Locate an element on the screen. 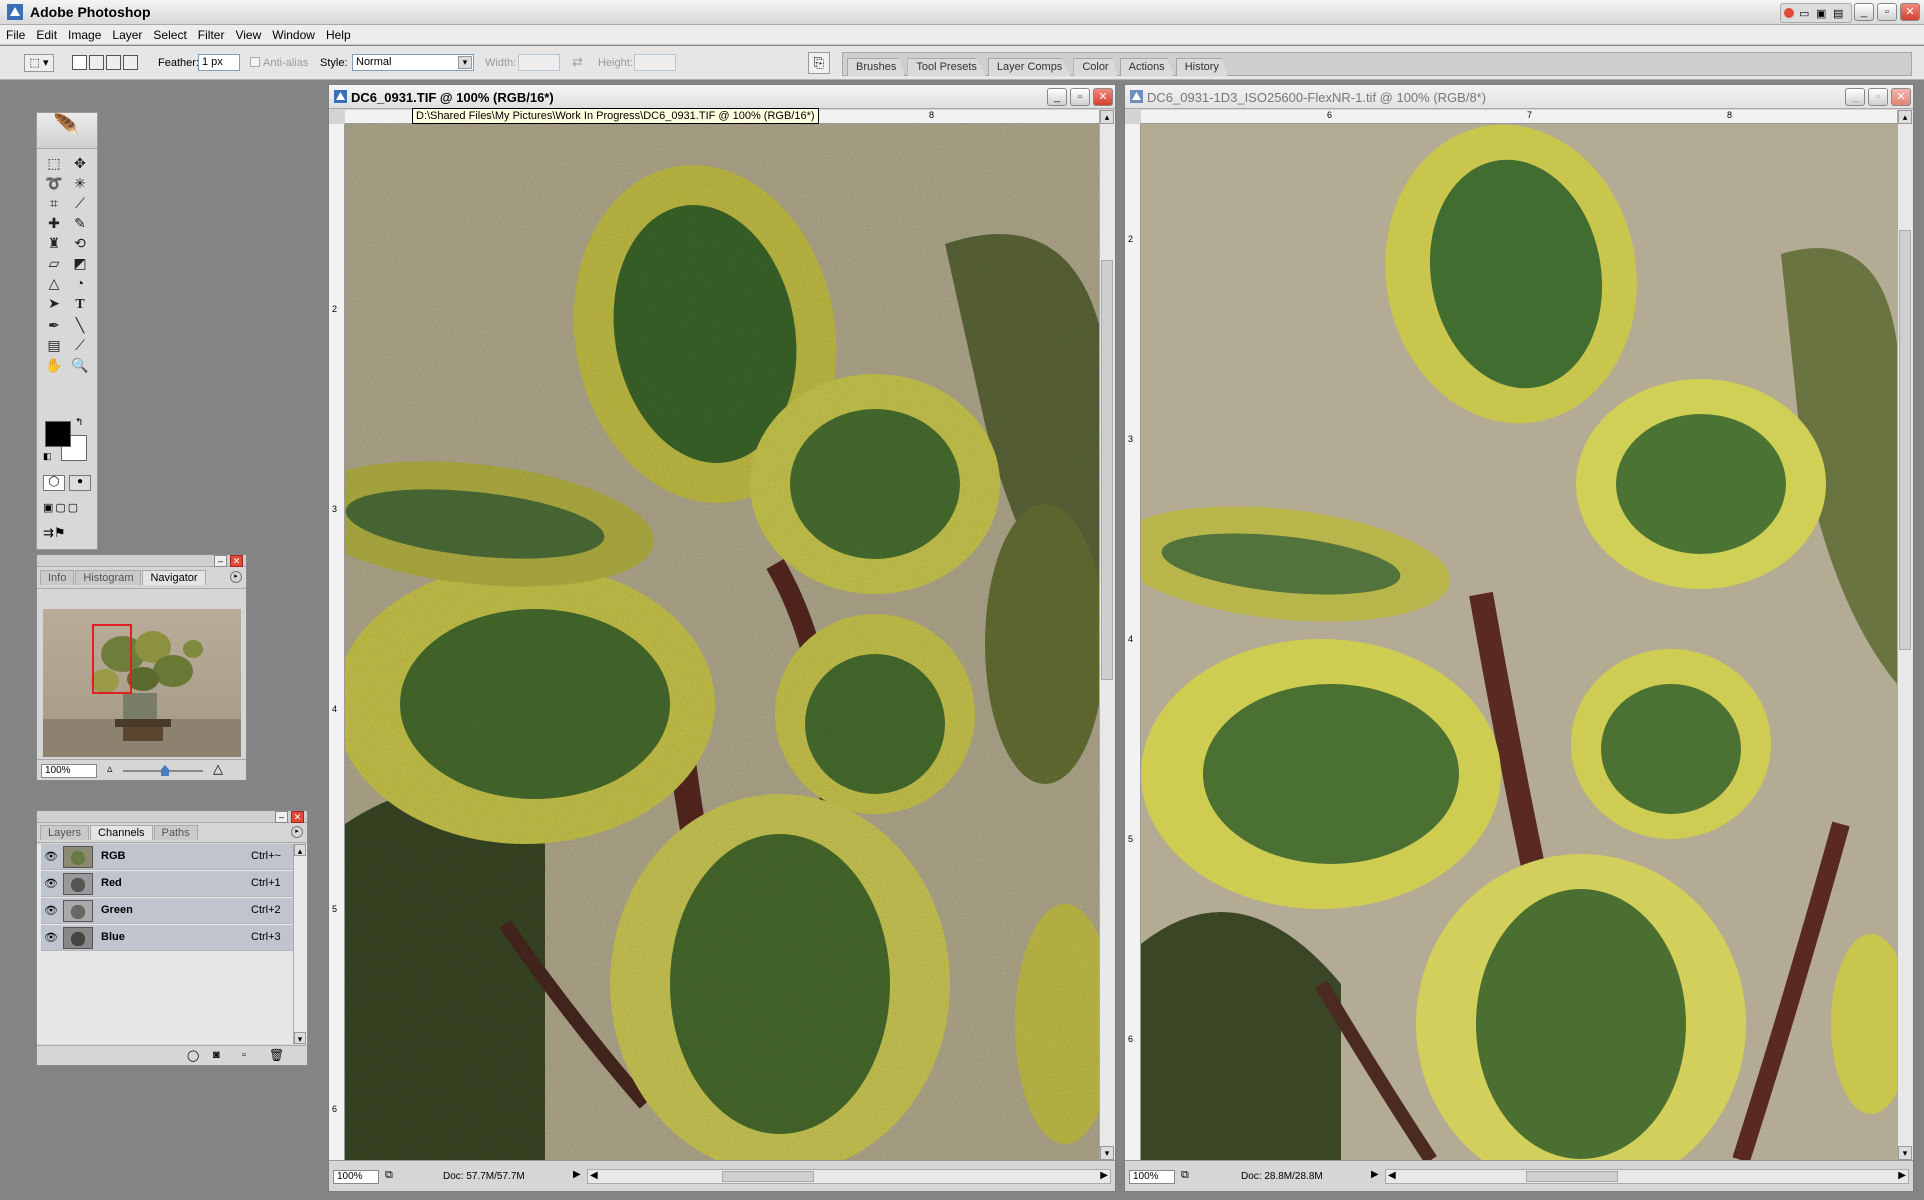  tab-layers: Layers is located at coordinates (65, 832).